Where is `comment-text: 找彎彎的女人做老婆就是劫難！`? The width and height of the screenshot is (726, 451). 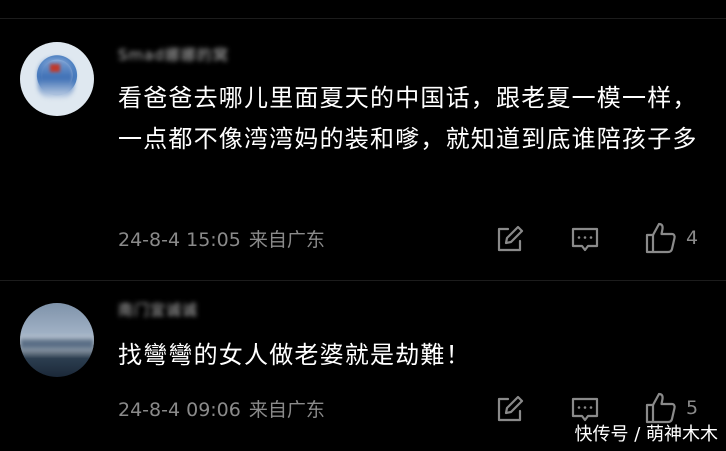
comment-text: 找彎彎的女人做老婆就是劫難！ is located at coordinates (294, 355).